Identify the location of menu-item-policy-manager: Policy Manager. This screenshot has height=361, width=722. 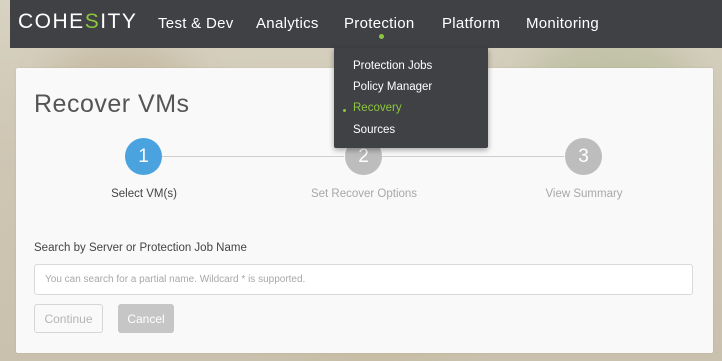
(392, 87).